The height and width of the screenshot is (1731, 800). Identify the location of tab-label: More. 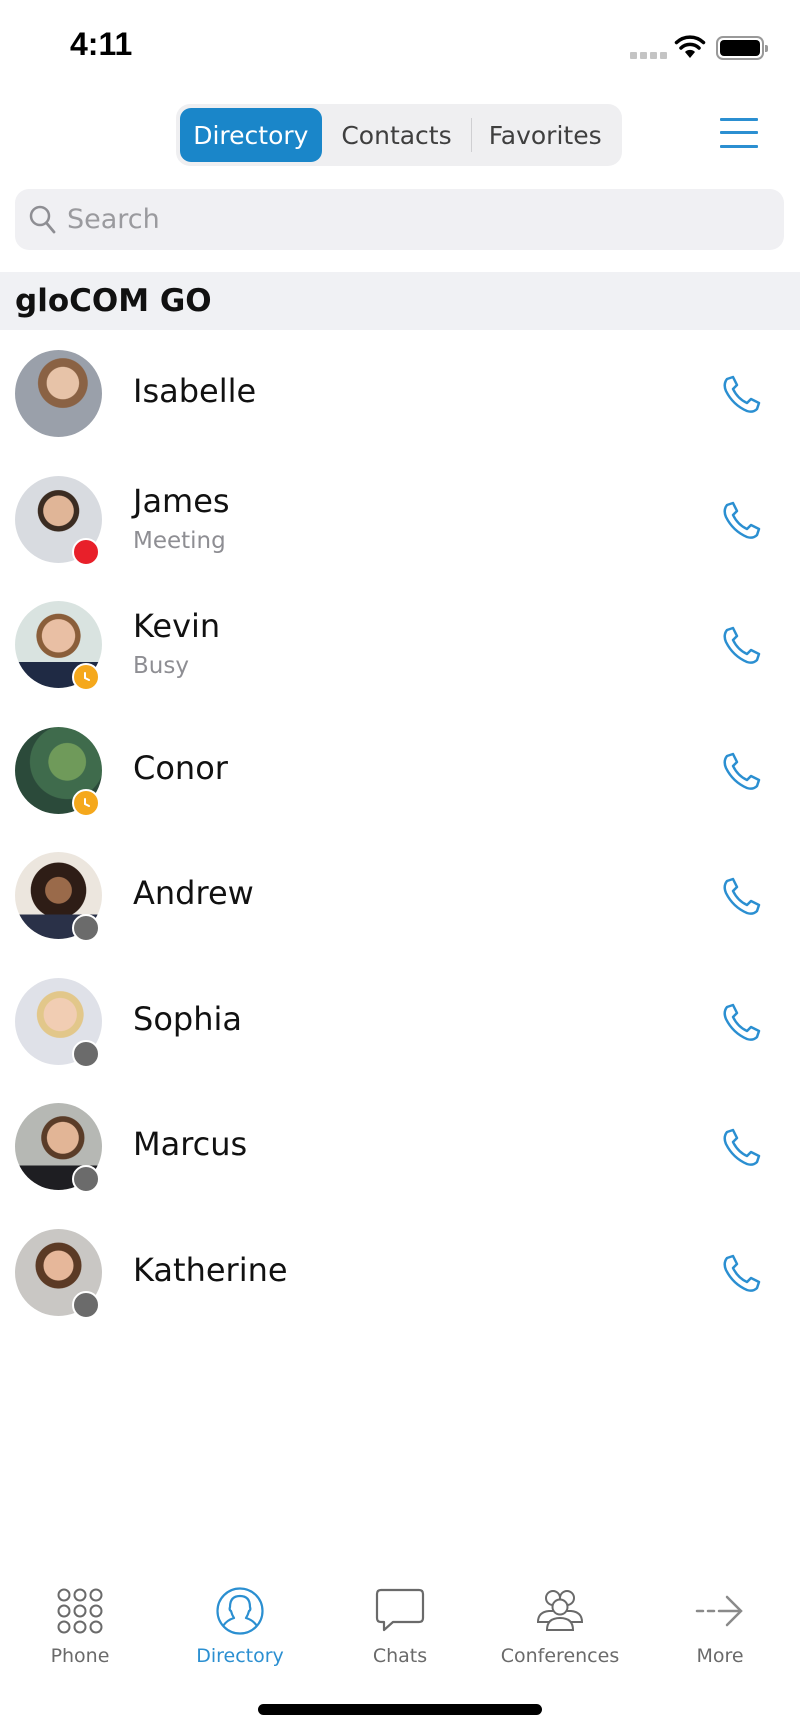
(720, 1656).